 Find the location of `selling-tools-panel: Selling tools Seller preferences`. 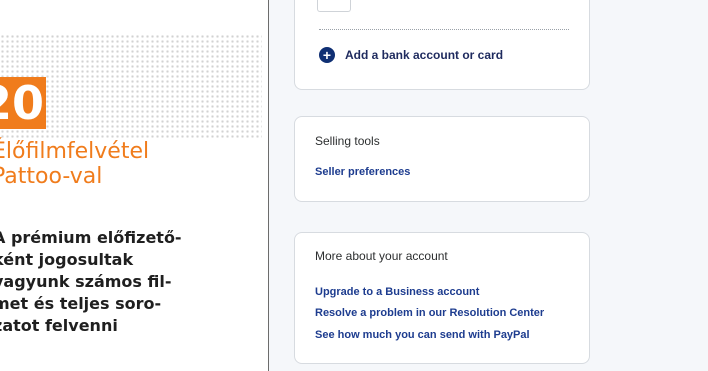

selling-tools-panel: Selling tools Seller preferences is located at coordinates (442, 159).